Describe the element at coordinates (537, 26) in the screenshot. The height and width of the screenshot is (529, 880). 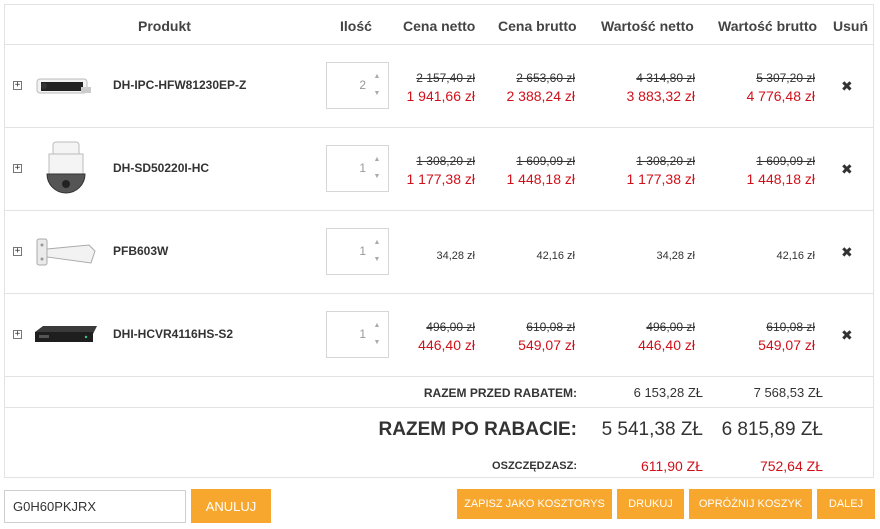
I see `header-gross-price: Cena brutto` at that location.